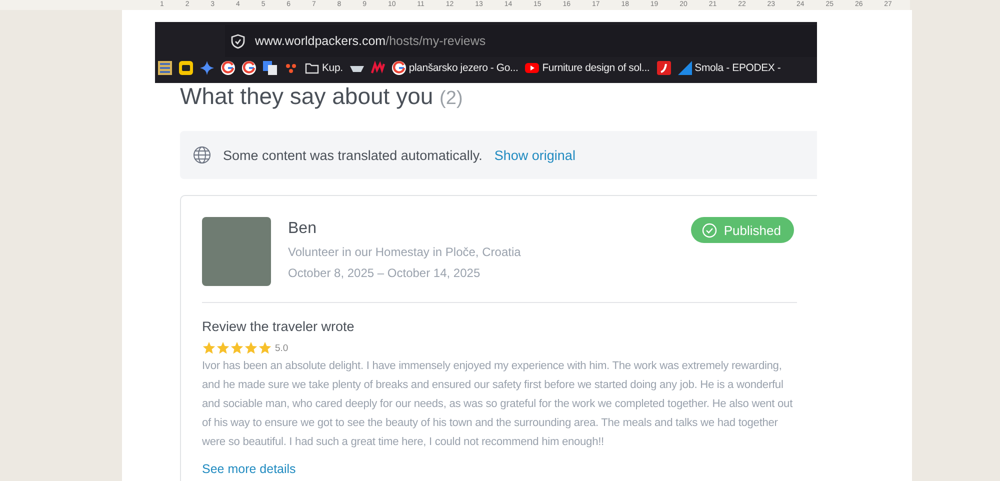 The width and height of the screenshot is (1000, 481). Describe the element at coordinates (370, 41) in the screenshot. I see `url-text: www.worldpackers.com/hosts/my-reviews` at that location.